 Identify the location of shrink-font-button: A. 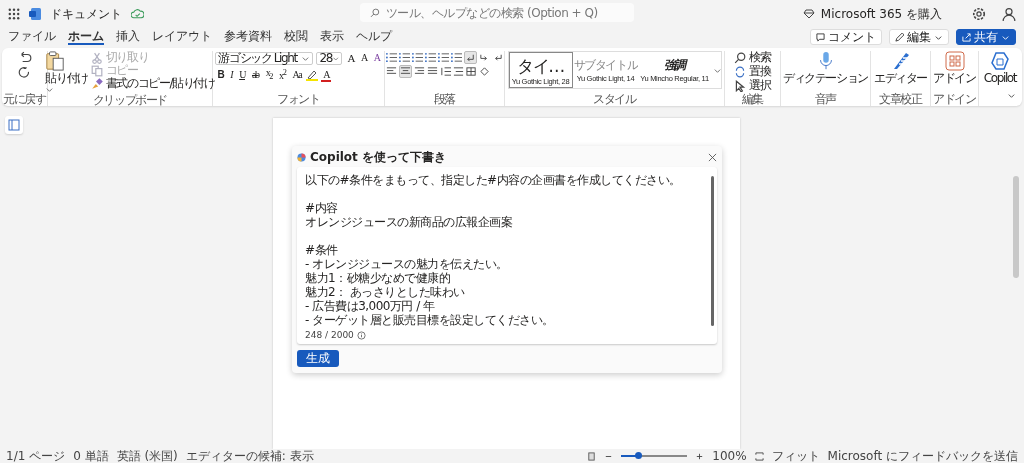
(363, 58).